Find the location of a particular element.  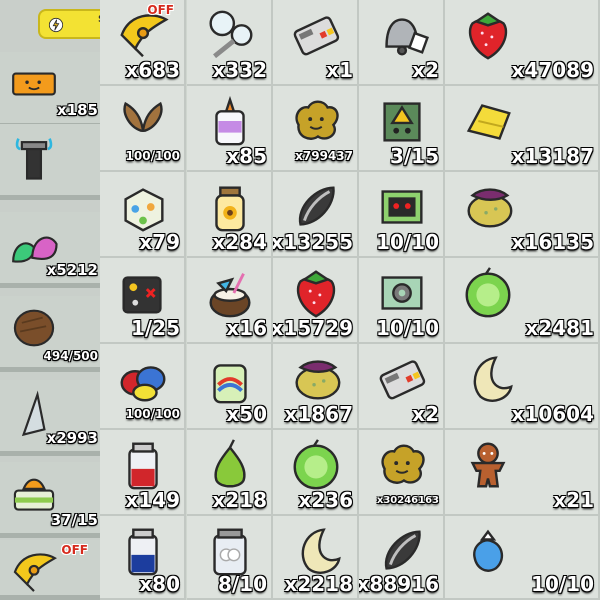

lightning-coin-icon is located at coordinates (56, 25).